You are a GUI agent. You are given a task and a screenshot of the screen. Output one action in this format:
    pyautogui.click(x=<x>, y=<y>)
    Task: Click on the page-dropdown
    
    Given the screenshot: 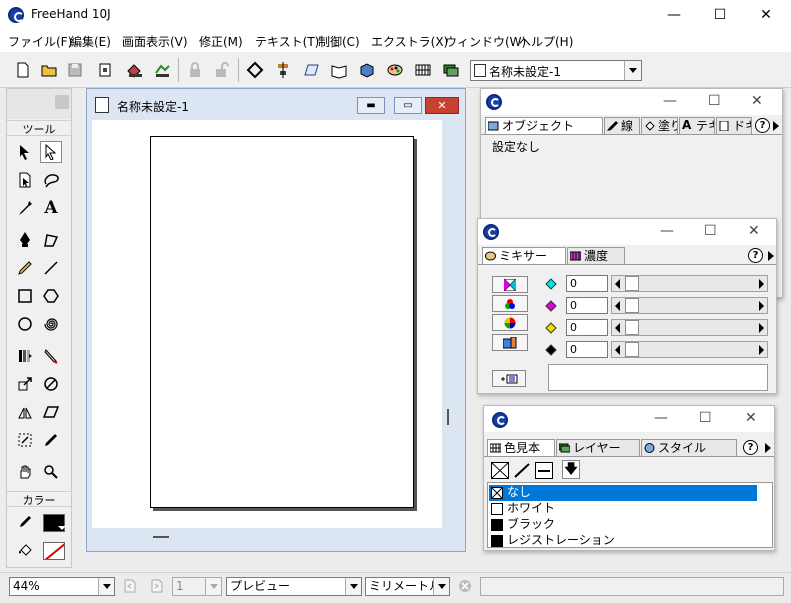 What is the action you would take?
    pyautogui.click(x=213, y=586)
    